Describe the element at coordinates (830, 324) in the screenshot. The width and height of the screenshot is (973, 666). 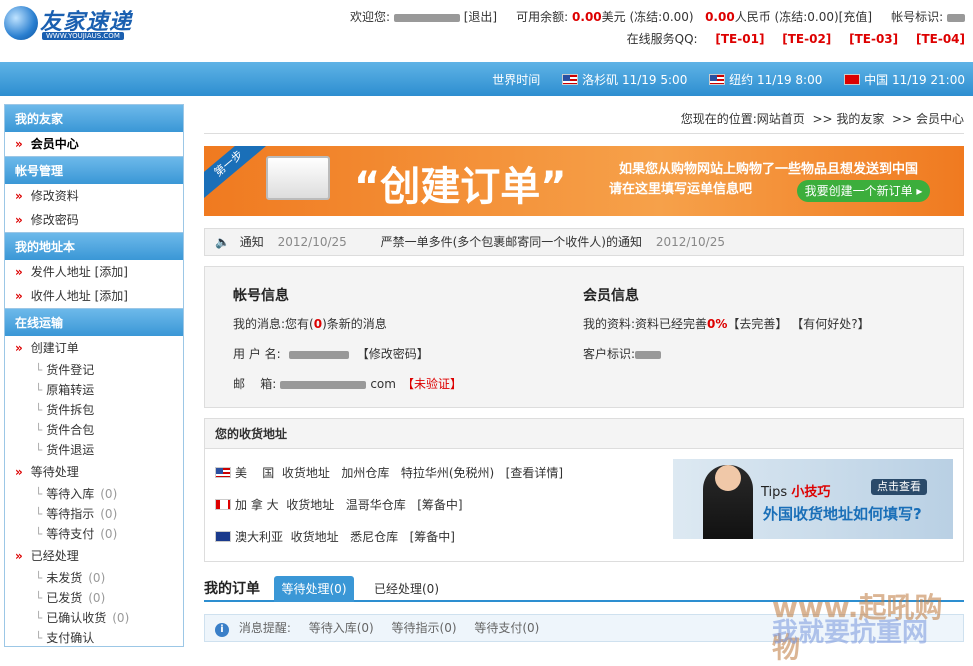
I see `benefit-link: 【有何好处?】` at that location.